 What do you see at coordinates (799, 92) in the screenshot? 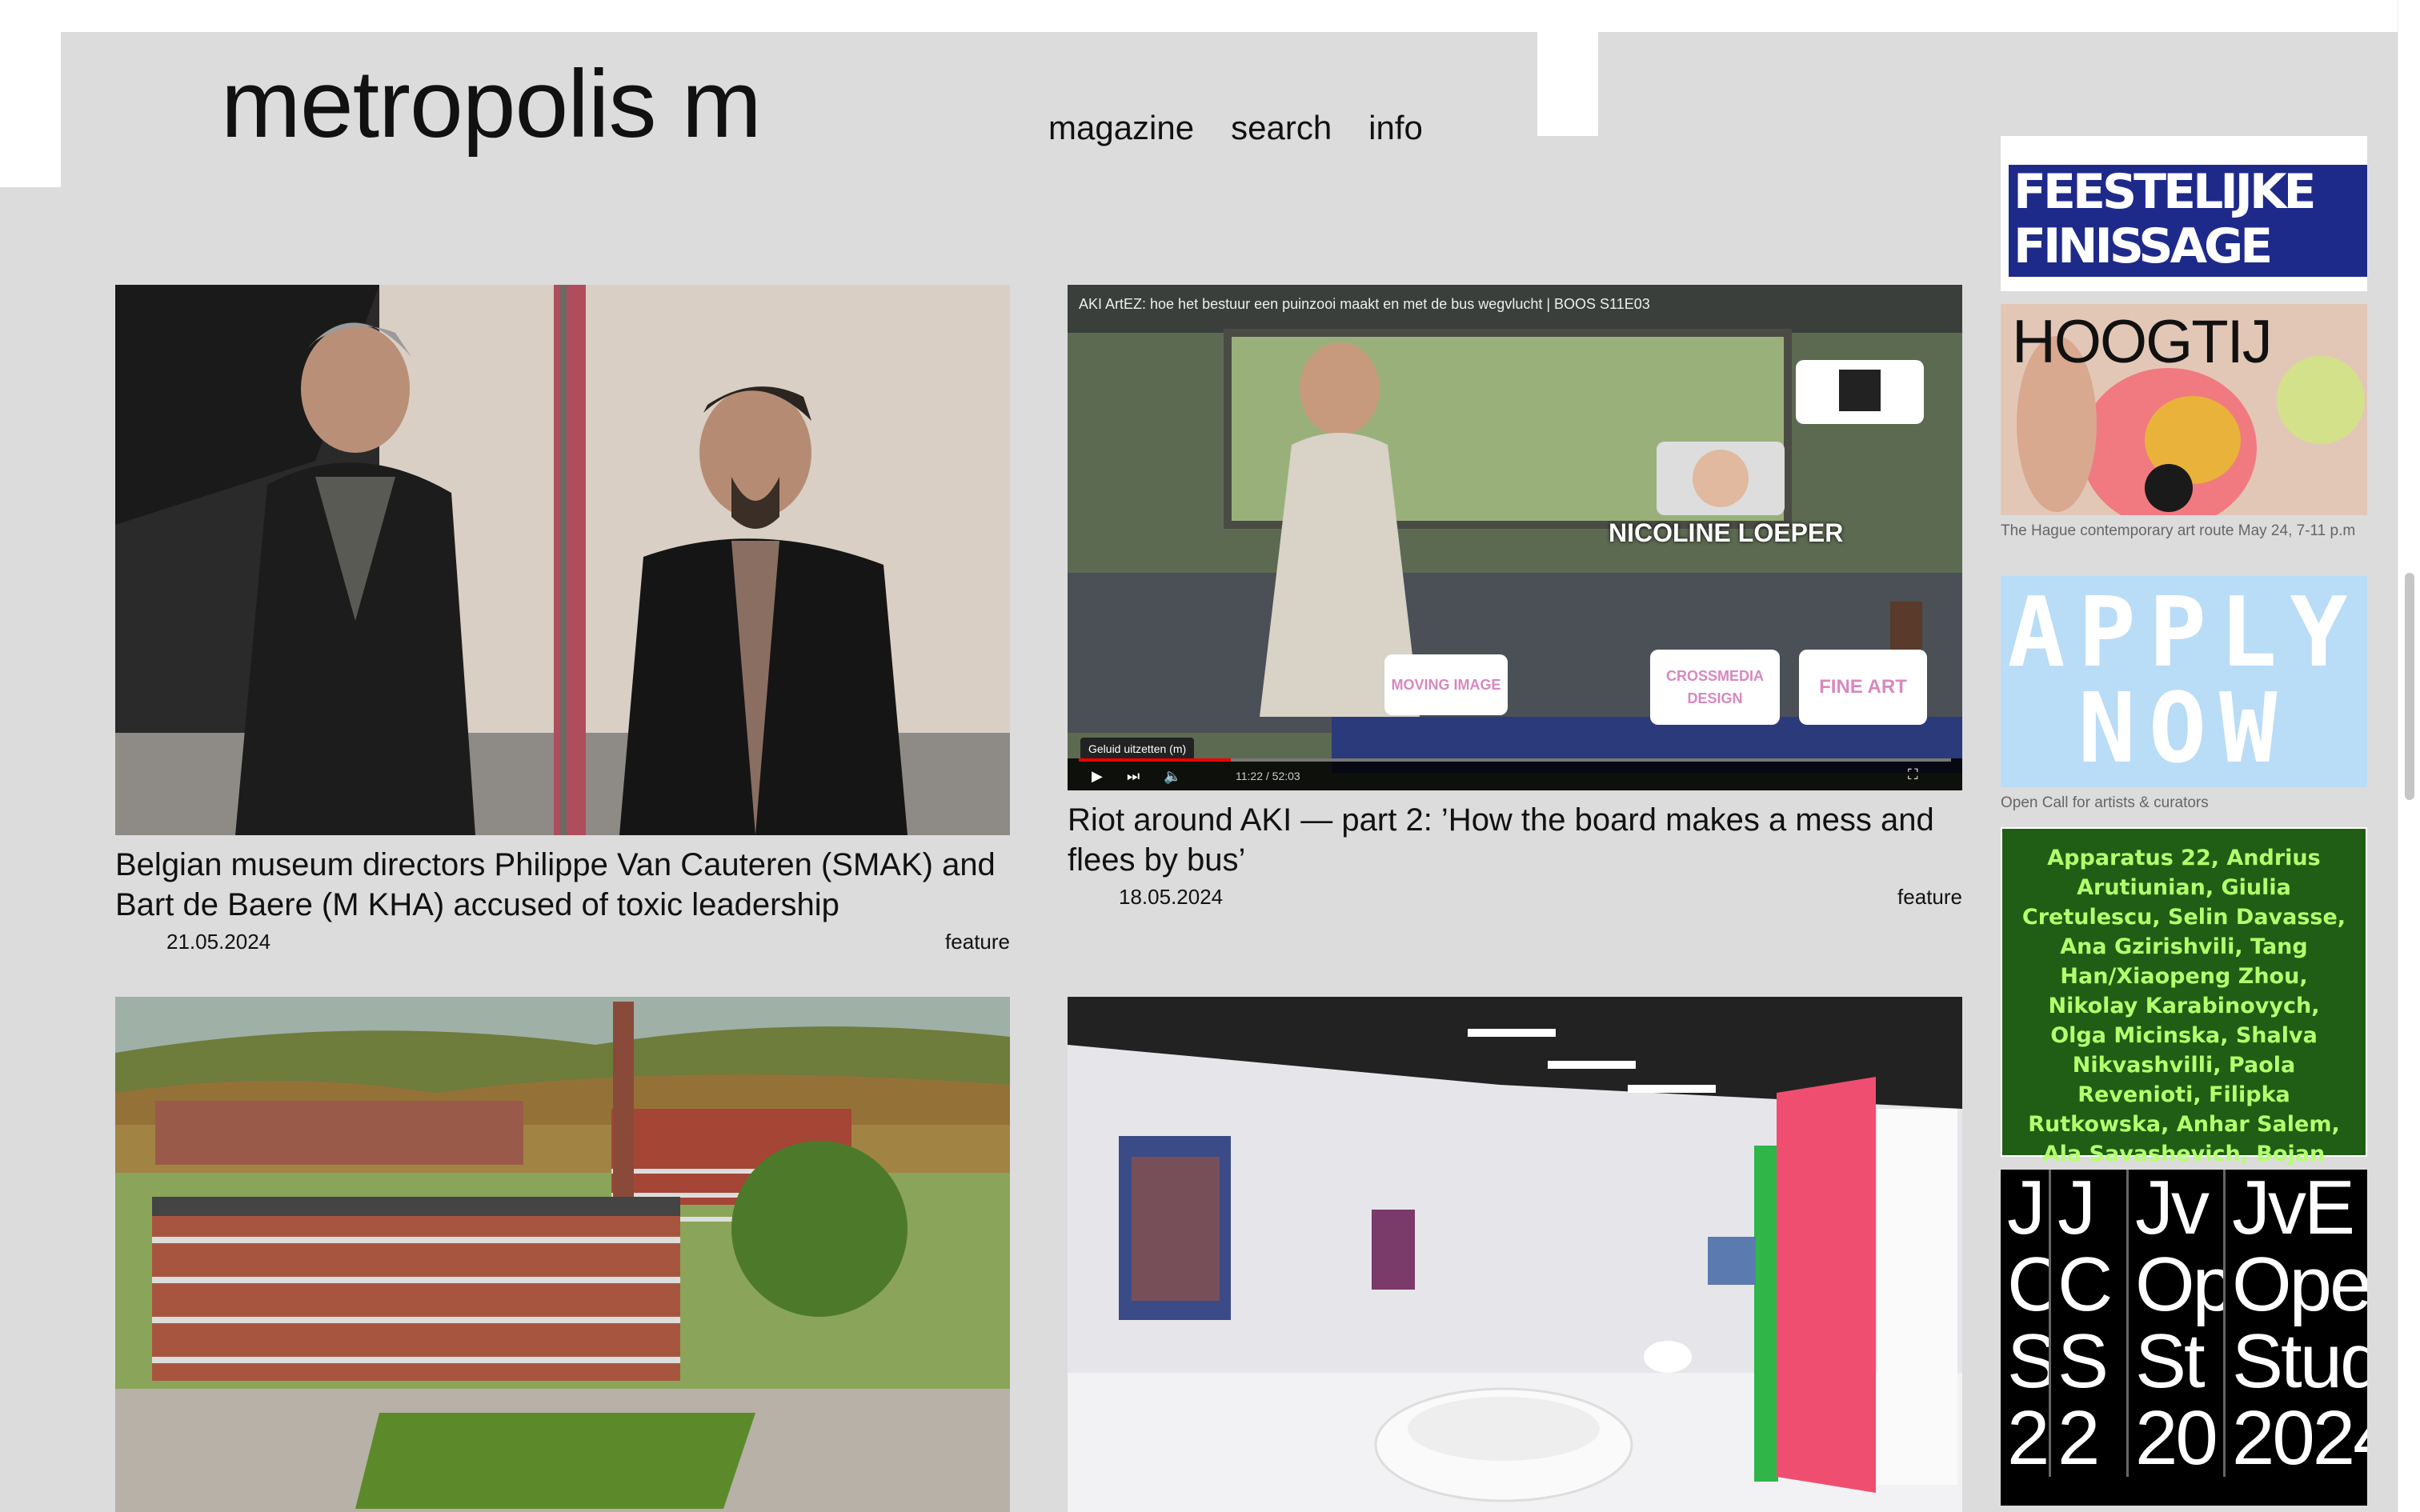
I see `site-header: metropolis m magazine search info` at bounding box center [799, 92].